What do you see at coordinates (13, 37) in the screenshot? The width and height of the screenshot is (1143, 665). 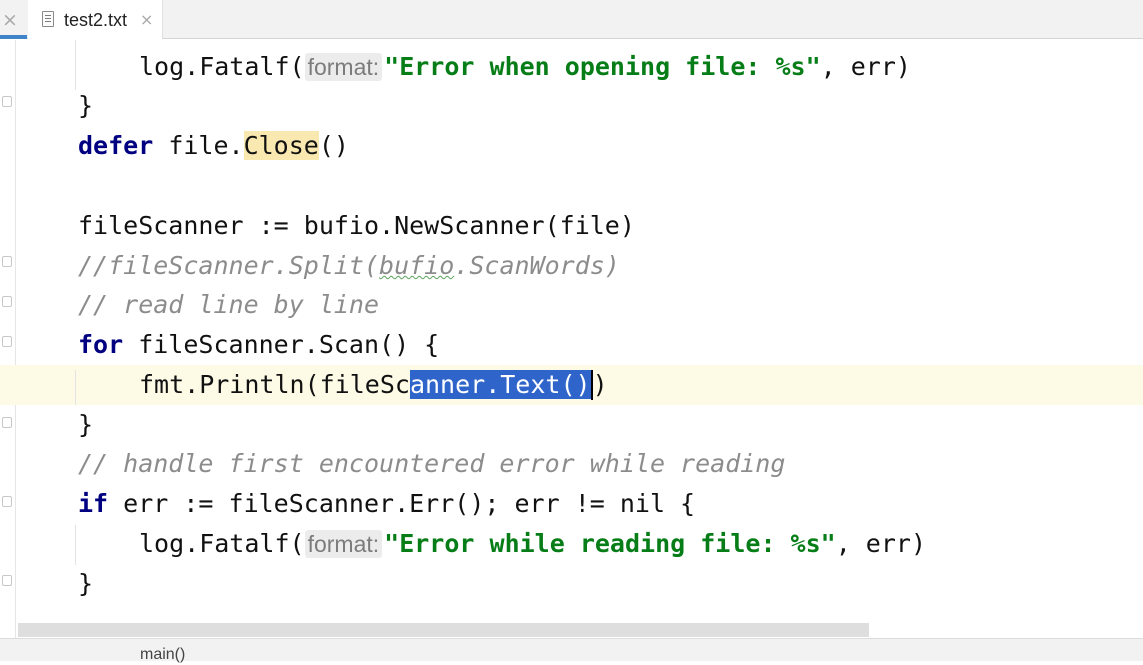 I see `tab-active-indicator` at bounding box center [13, 37].